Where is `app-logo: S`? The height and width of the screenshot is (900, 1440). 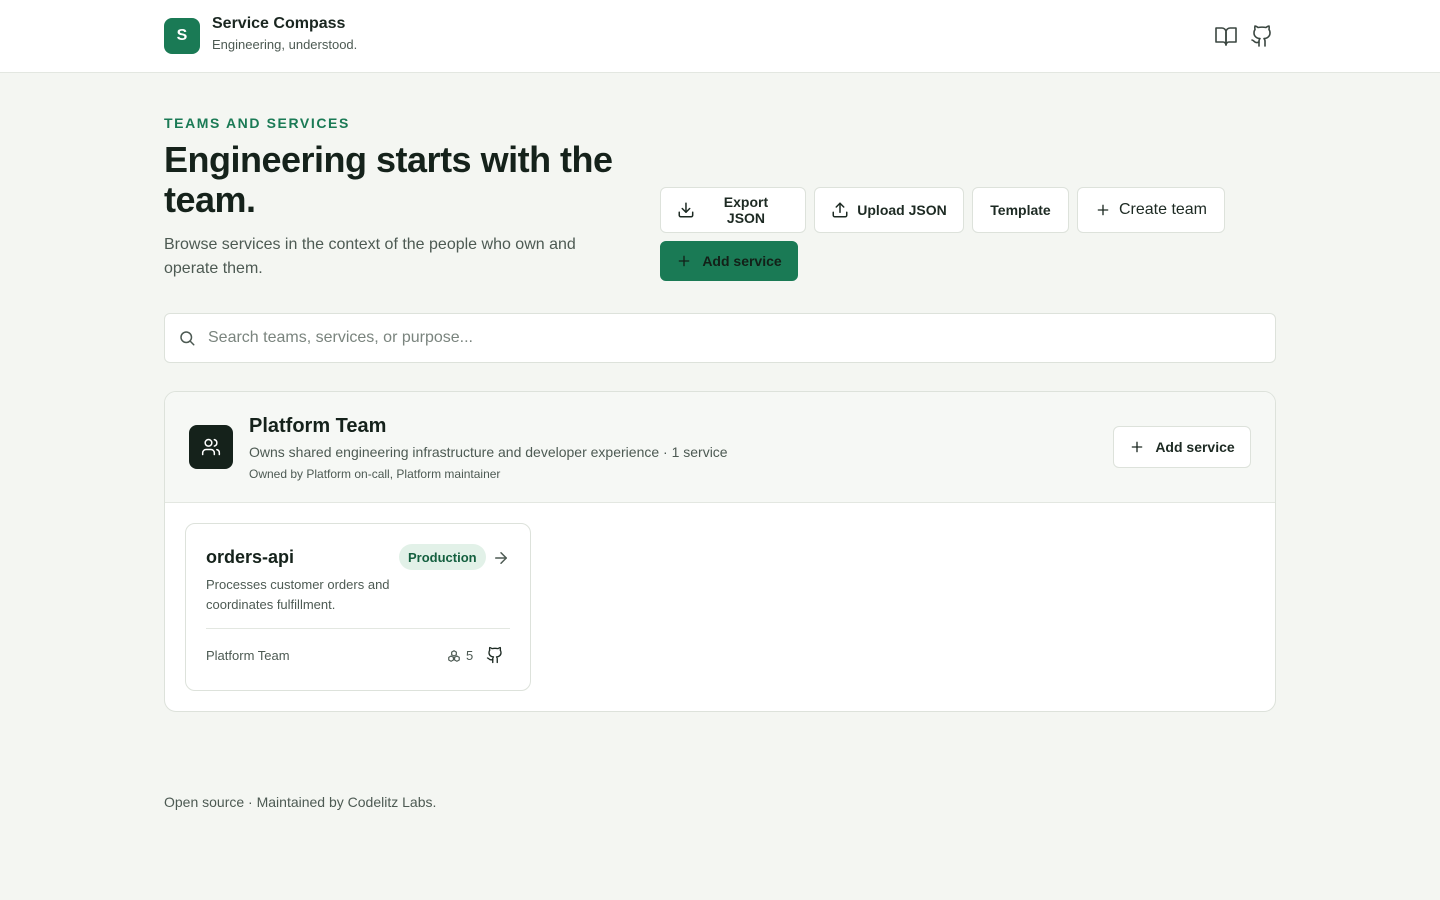
app-logo: S is located at coordinates (182, 36).